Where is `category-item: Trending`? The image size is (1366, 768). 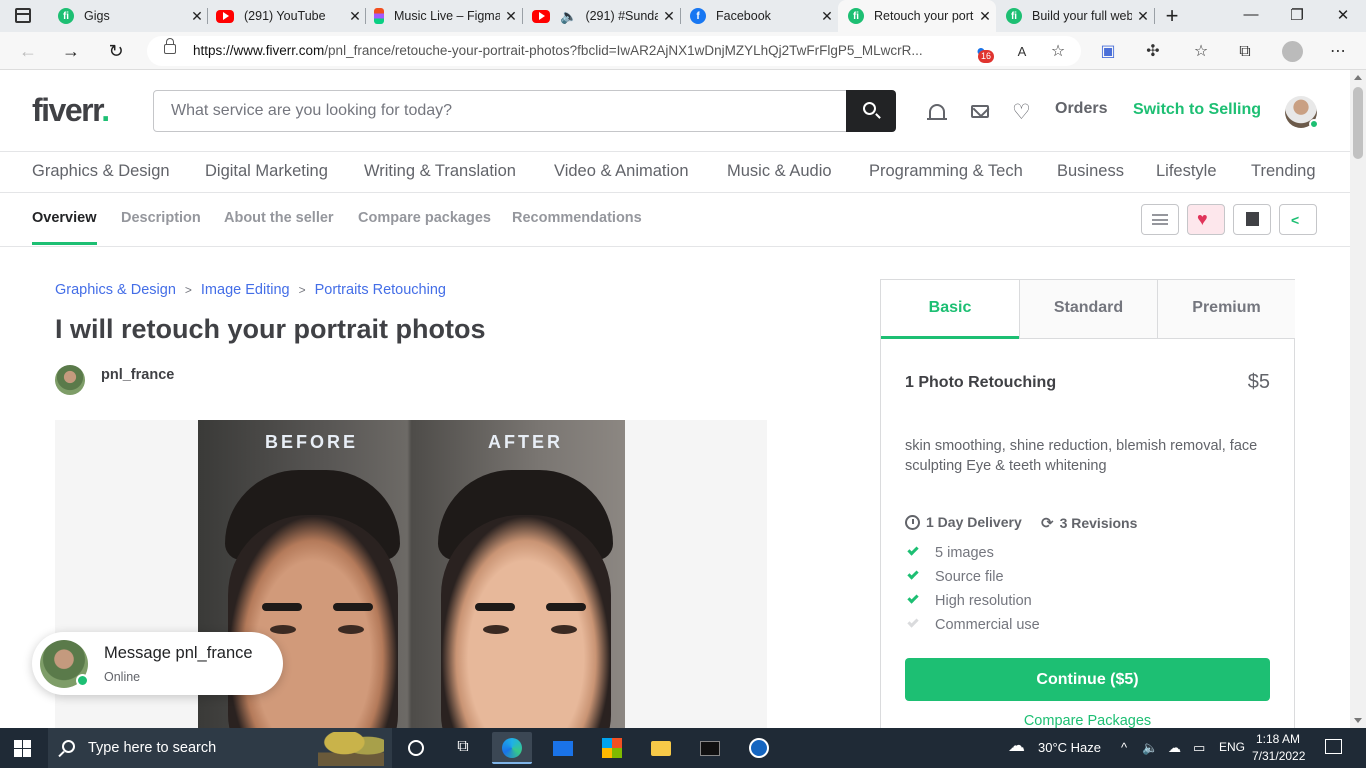 category-item: Trending is located at coordinates (1283, 171).